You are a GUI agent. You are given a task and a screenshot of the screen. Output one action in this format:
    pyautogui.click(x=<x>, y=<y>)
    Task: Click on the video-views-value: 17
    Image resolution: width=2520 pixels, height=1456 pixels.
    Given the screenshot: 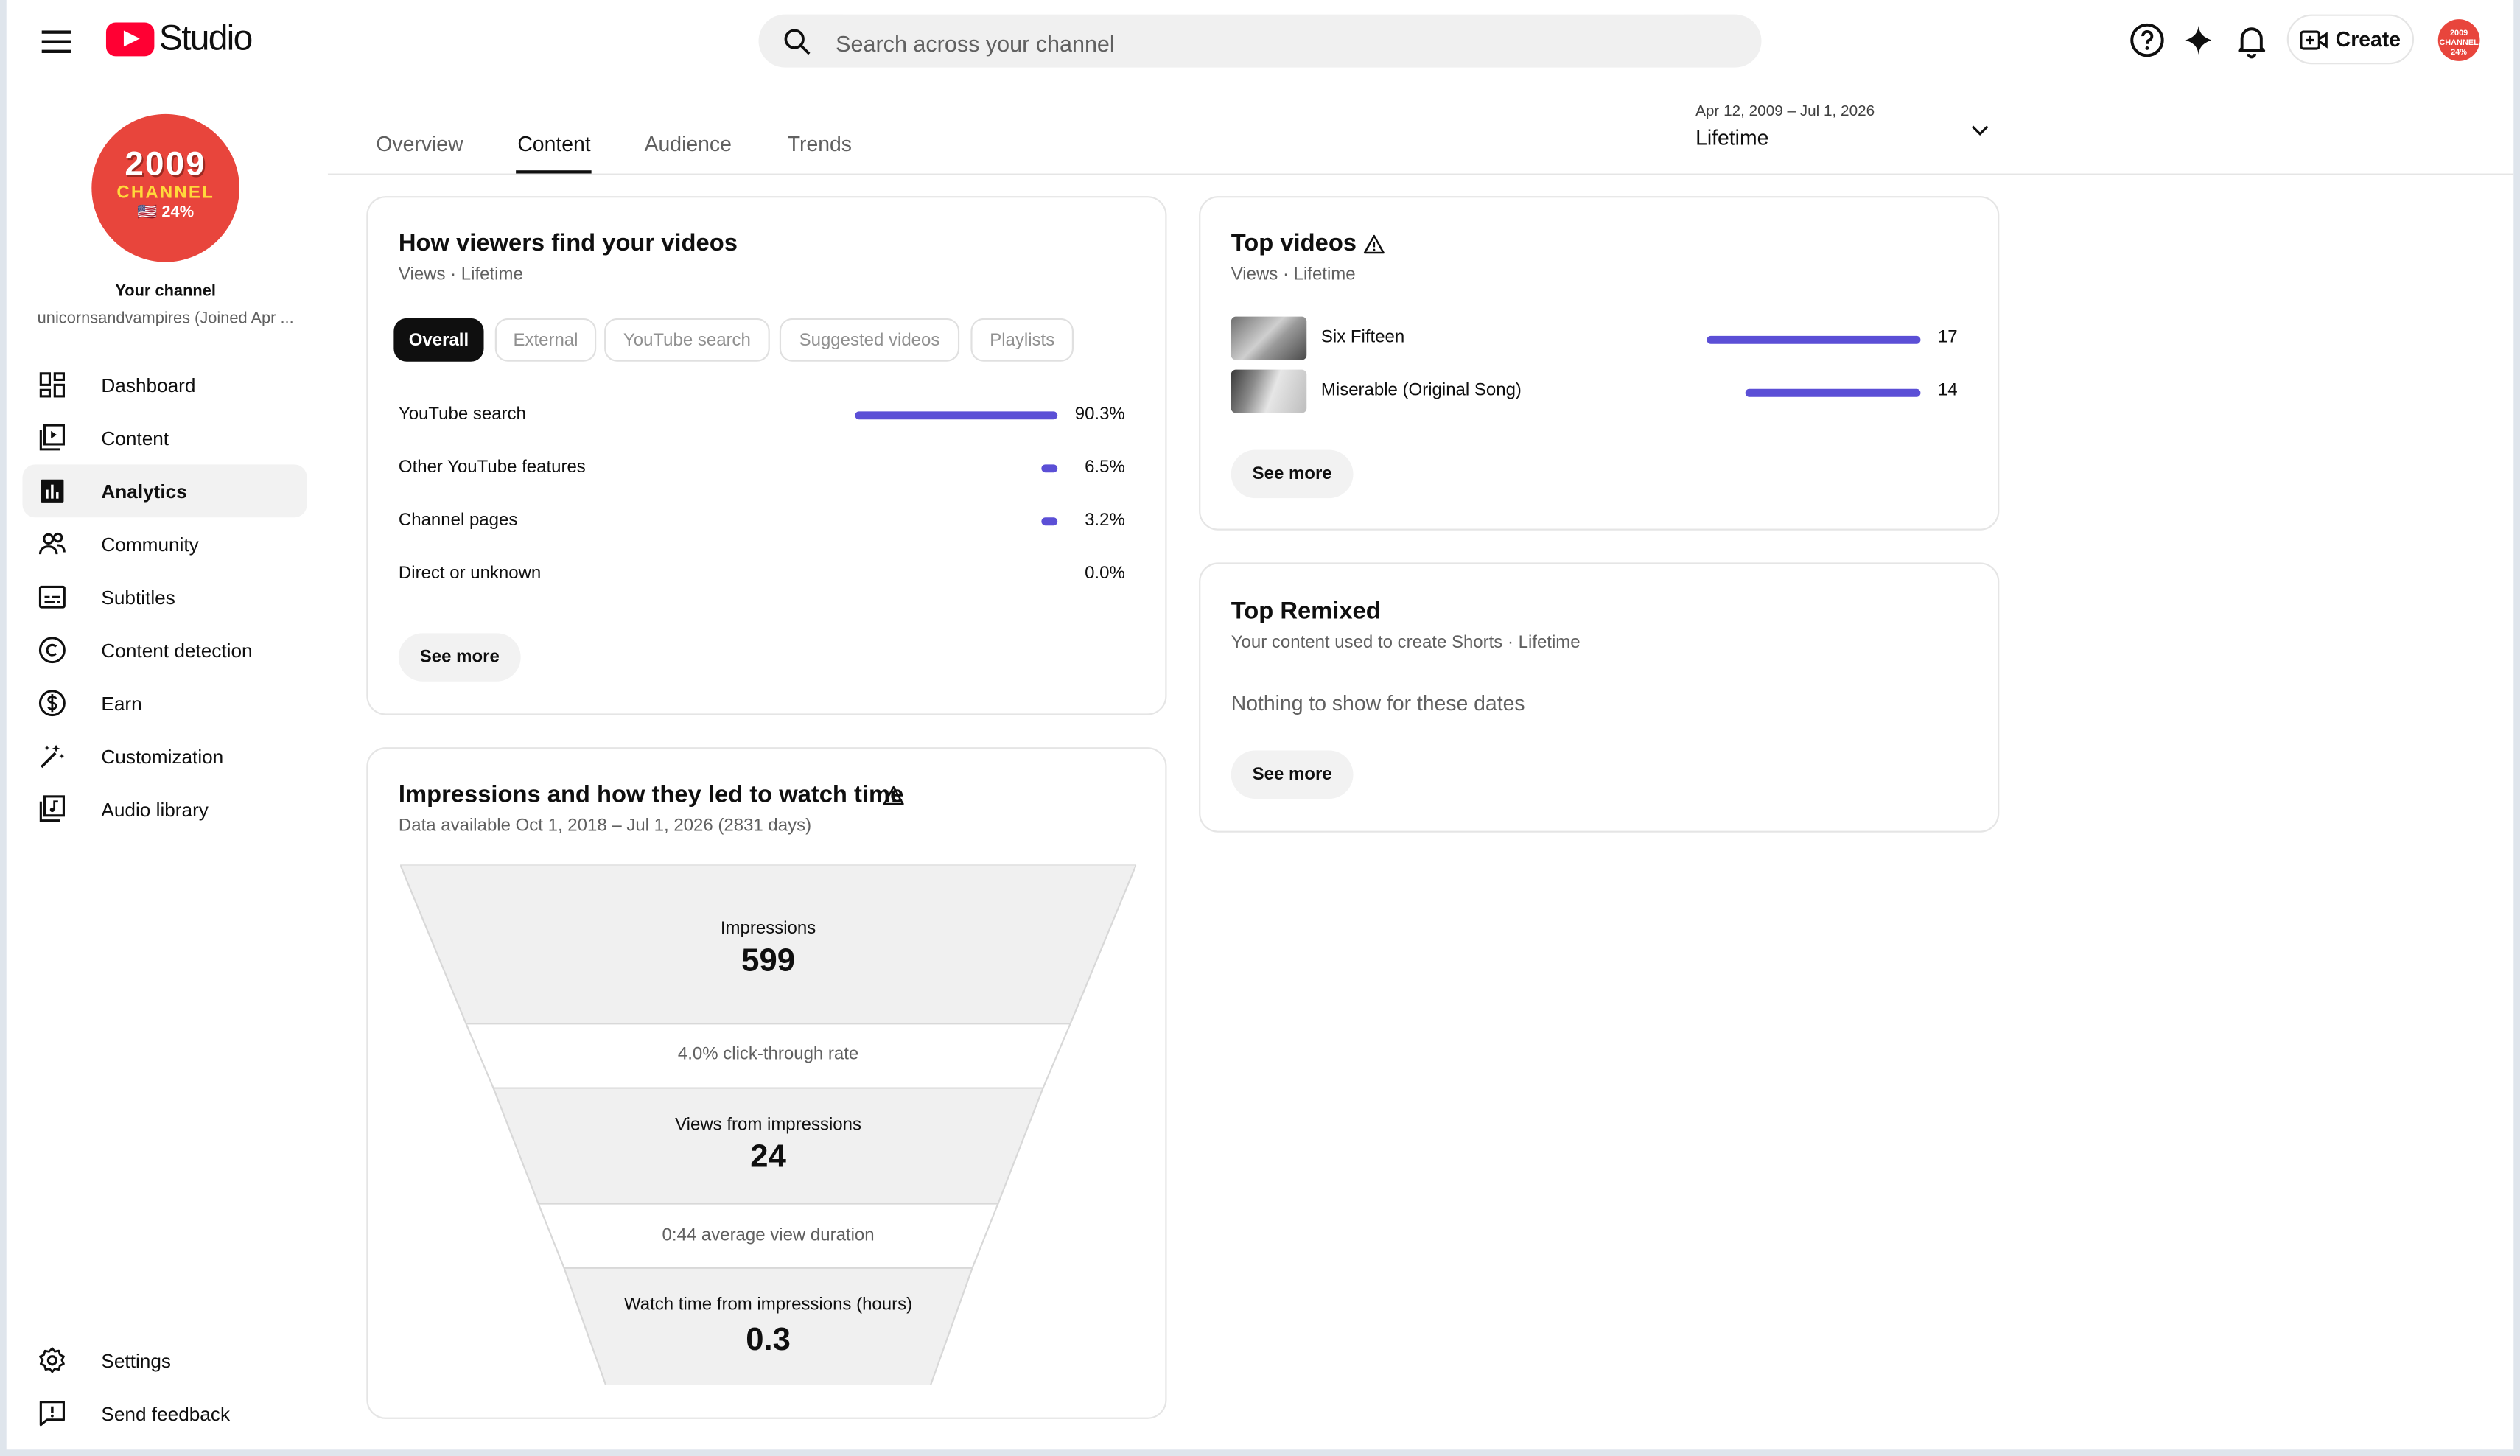 What is the action you would take?
    pyautogui.click(x=1947, y=337)
    